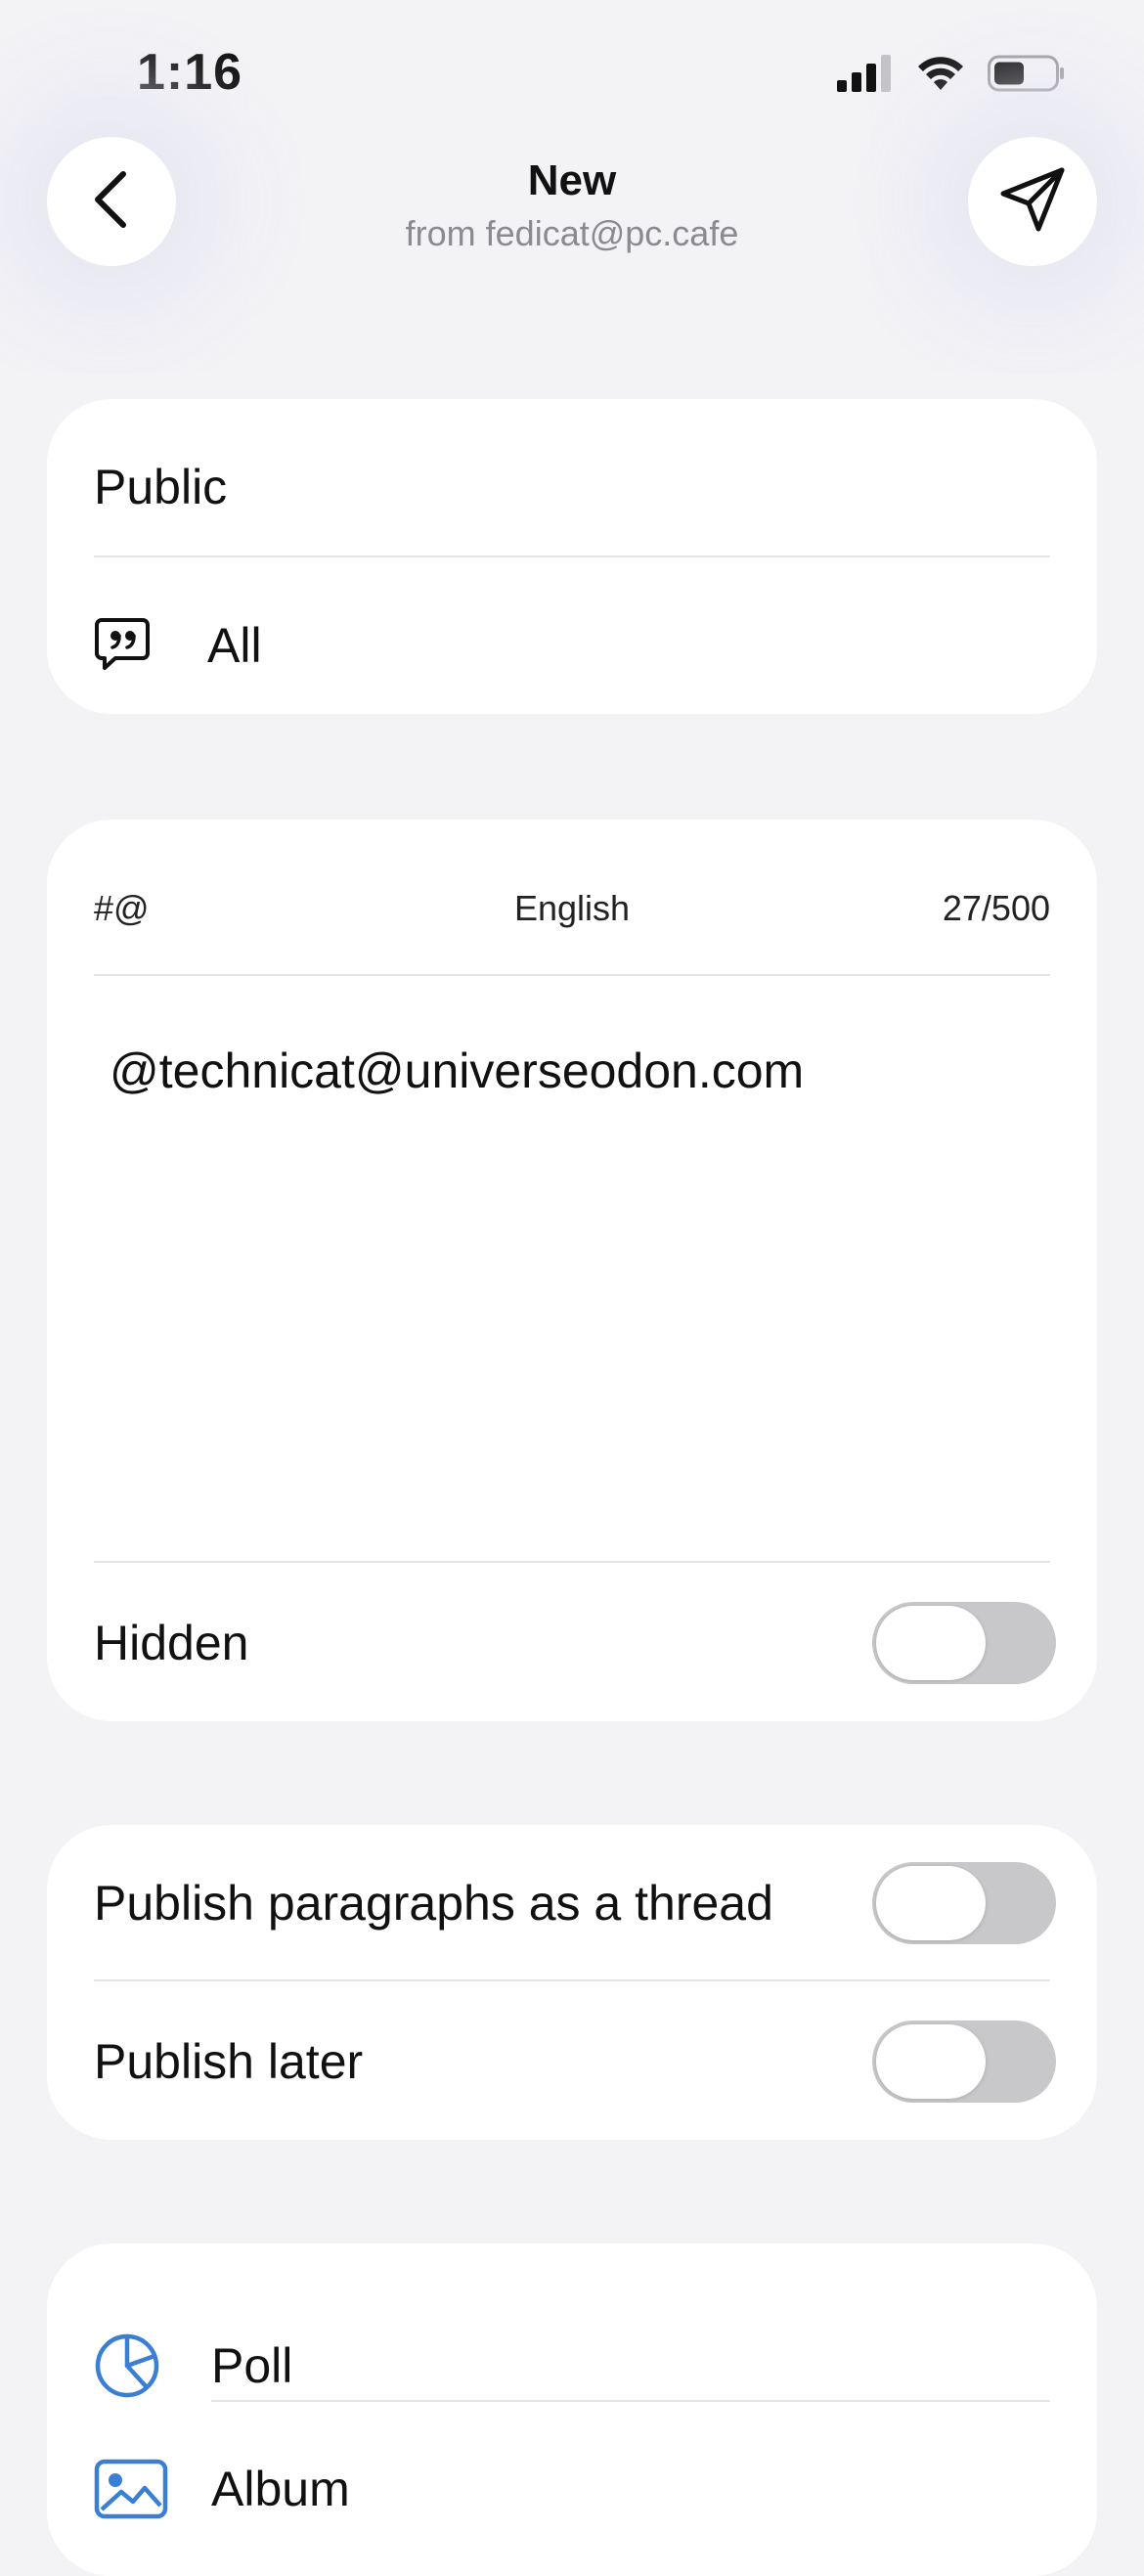 The image size is (1144, 2576). Describe the element at coordinates (433, 1903) in the screenshot. I see `thread-label: Publish paragraphs as a thread` at that location.